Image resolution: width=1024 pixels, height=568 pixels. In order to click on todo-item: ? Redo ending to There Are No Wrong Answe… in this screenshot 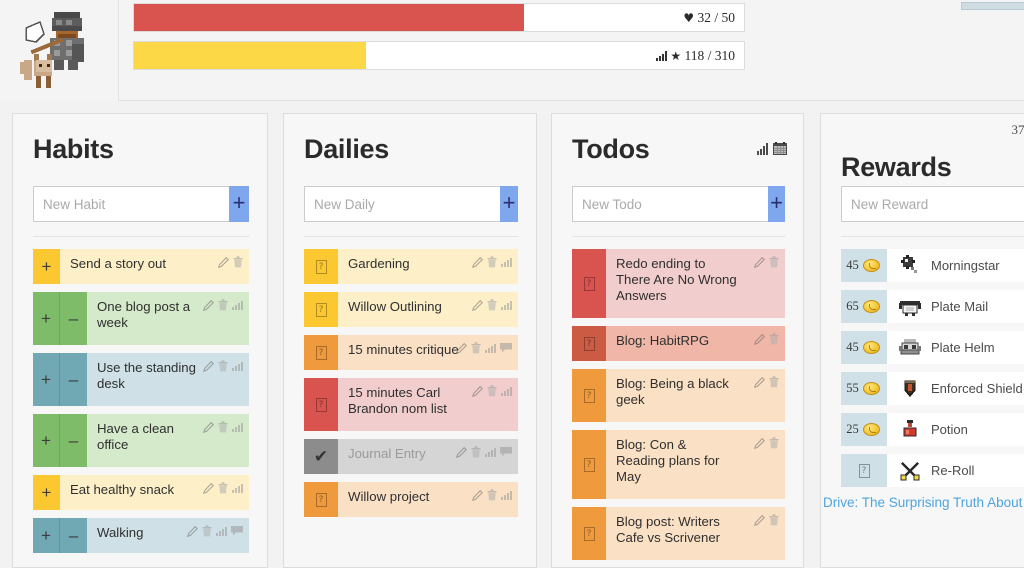, I will do `click(678, 283)`.